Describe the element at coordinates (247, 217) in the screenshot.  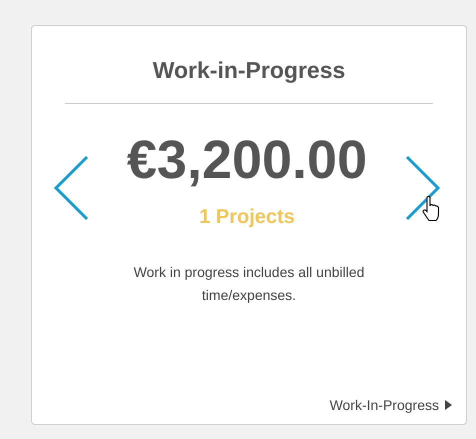
I see `project-count: 1 Projects` at that location.